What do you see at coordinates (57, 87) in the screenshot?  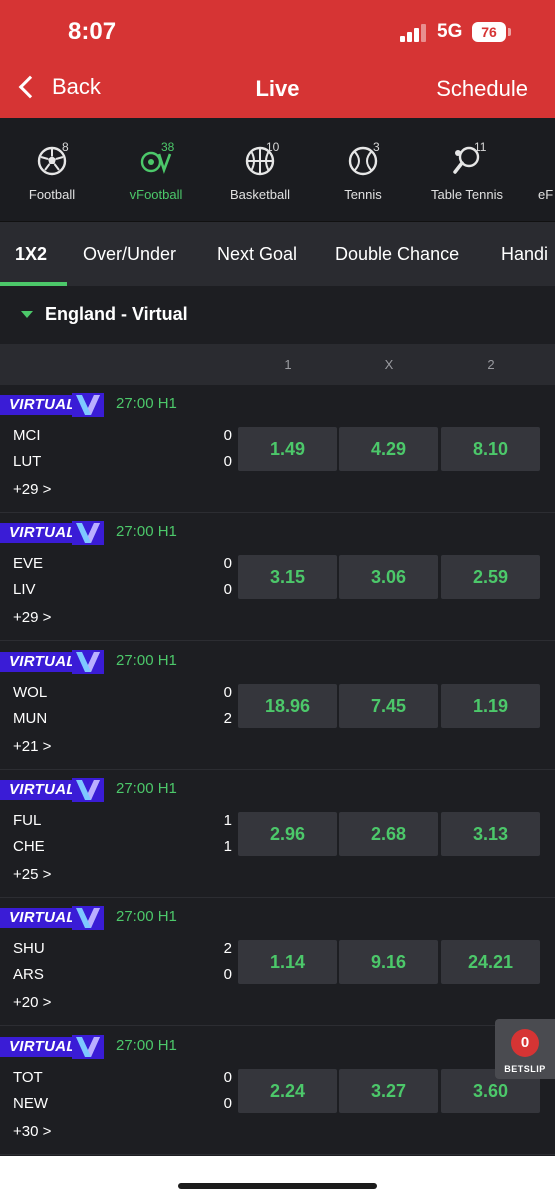 I see `back-button: Back` at bounding box center [57, 87].